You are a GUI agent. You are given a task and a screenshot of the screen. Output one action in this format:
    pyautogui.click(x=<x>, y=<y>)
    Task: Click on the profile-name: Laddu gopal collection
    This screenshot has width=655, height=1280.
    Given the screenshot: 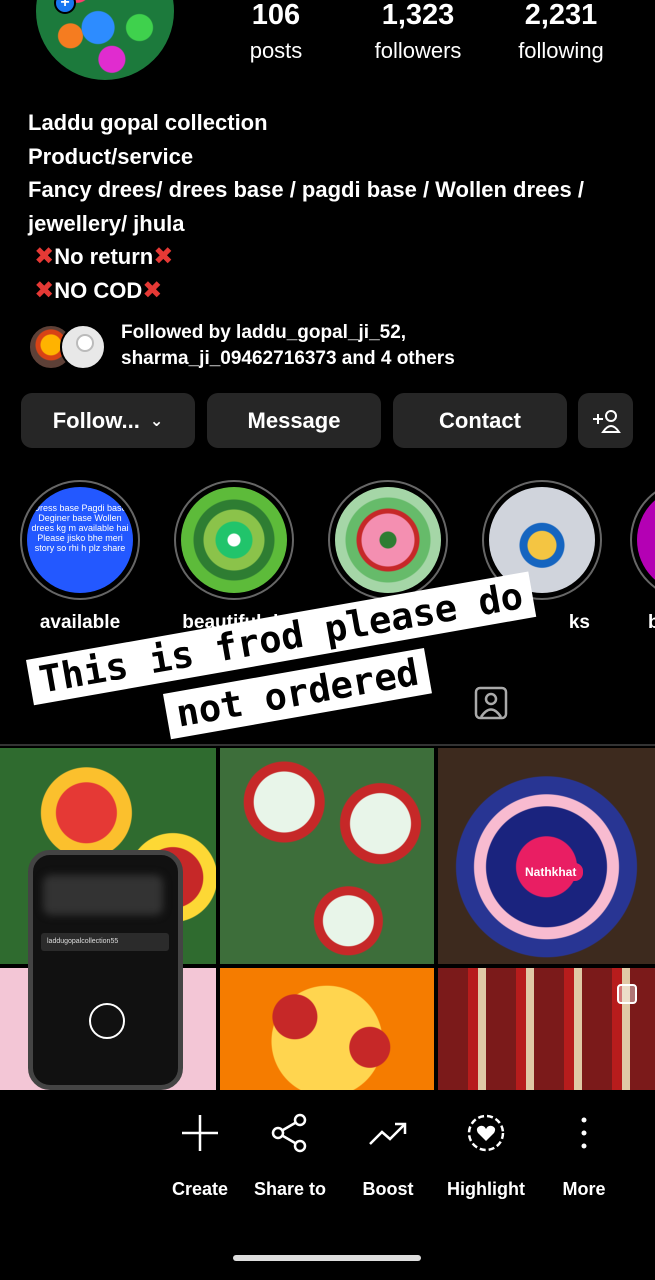 What is the action you would take?
    pyautogui.click(x=148, y=122)
    